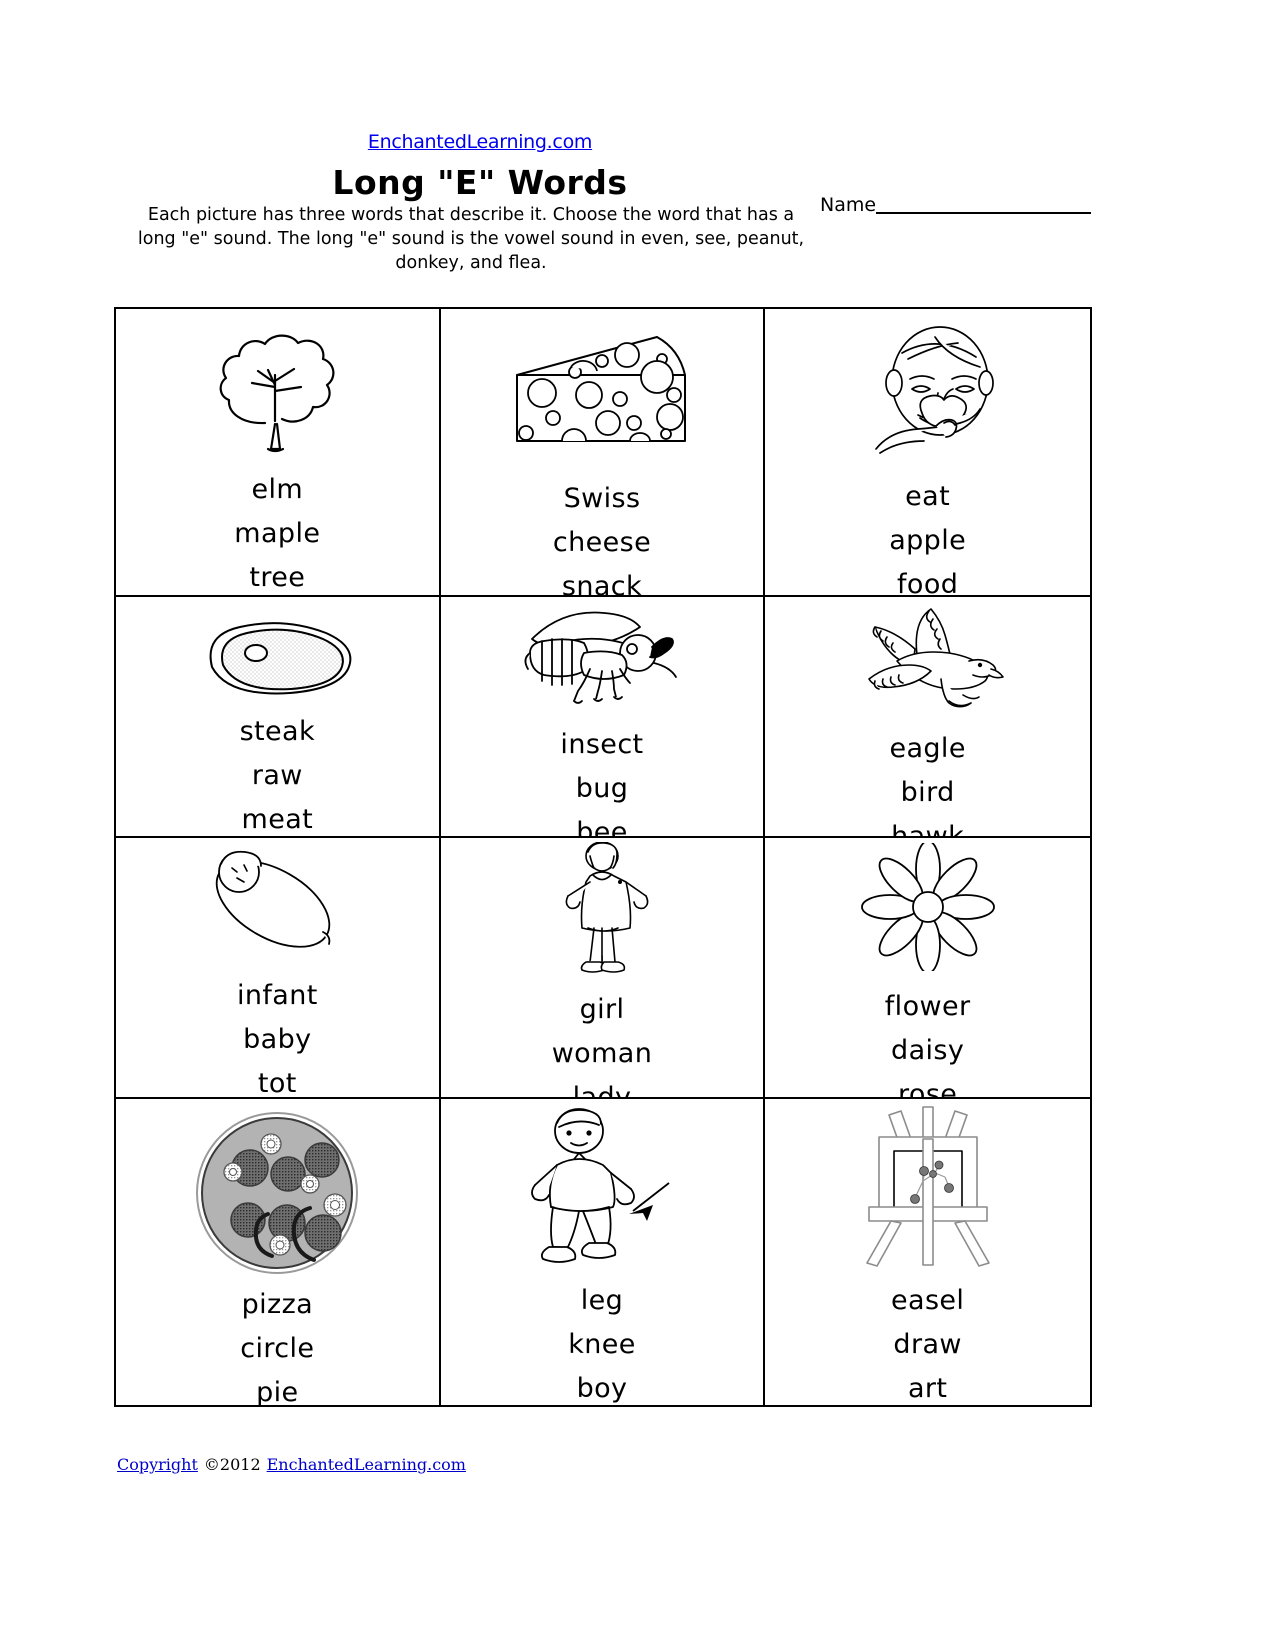 The height and width of the screenshot is (1649, 1275). What do you see at coordinates (927, 1051) in the screenshot?
I see `word-option: daisy` at bounding box center [927, 1051].